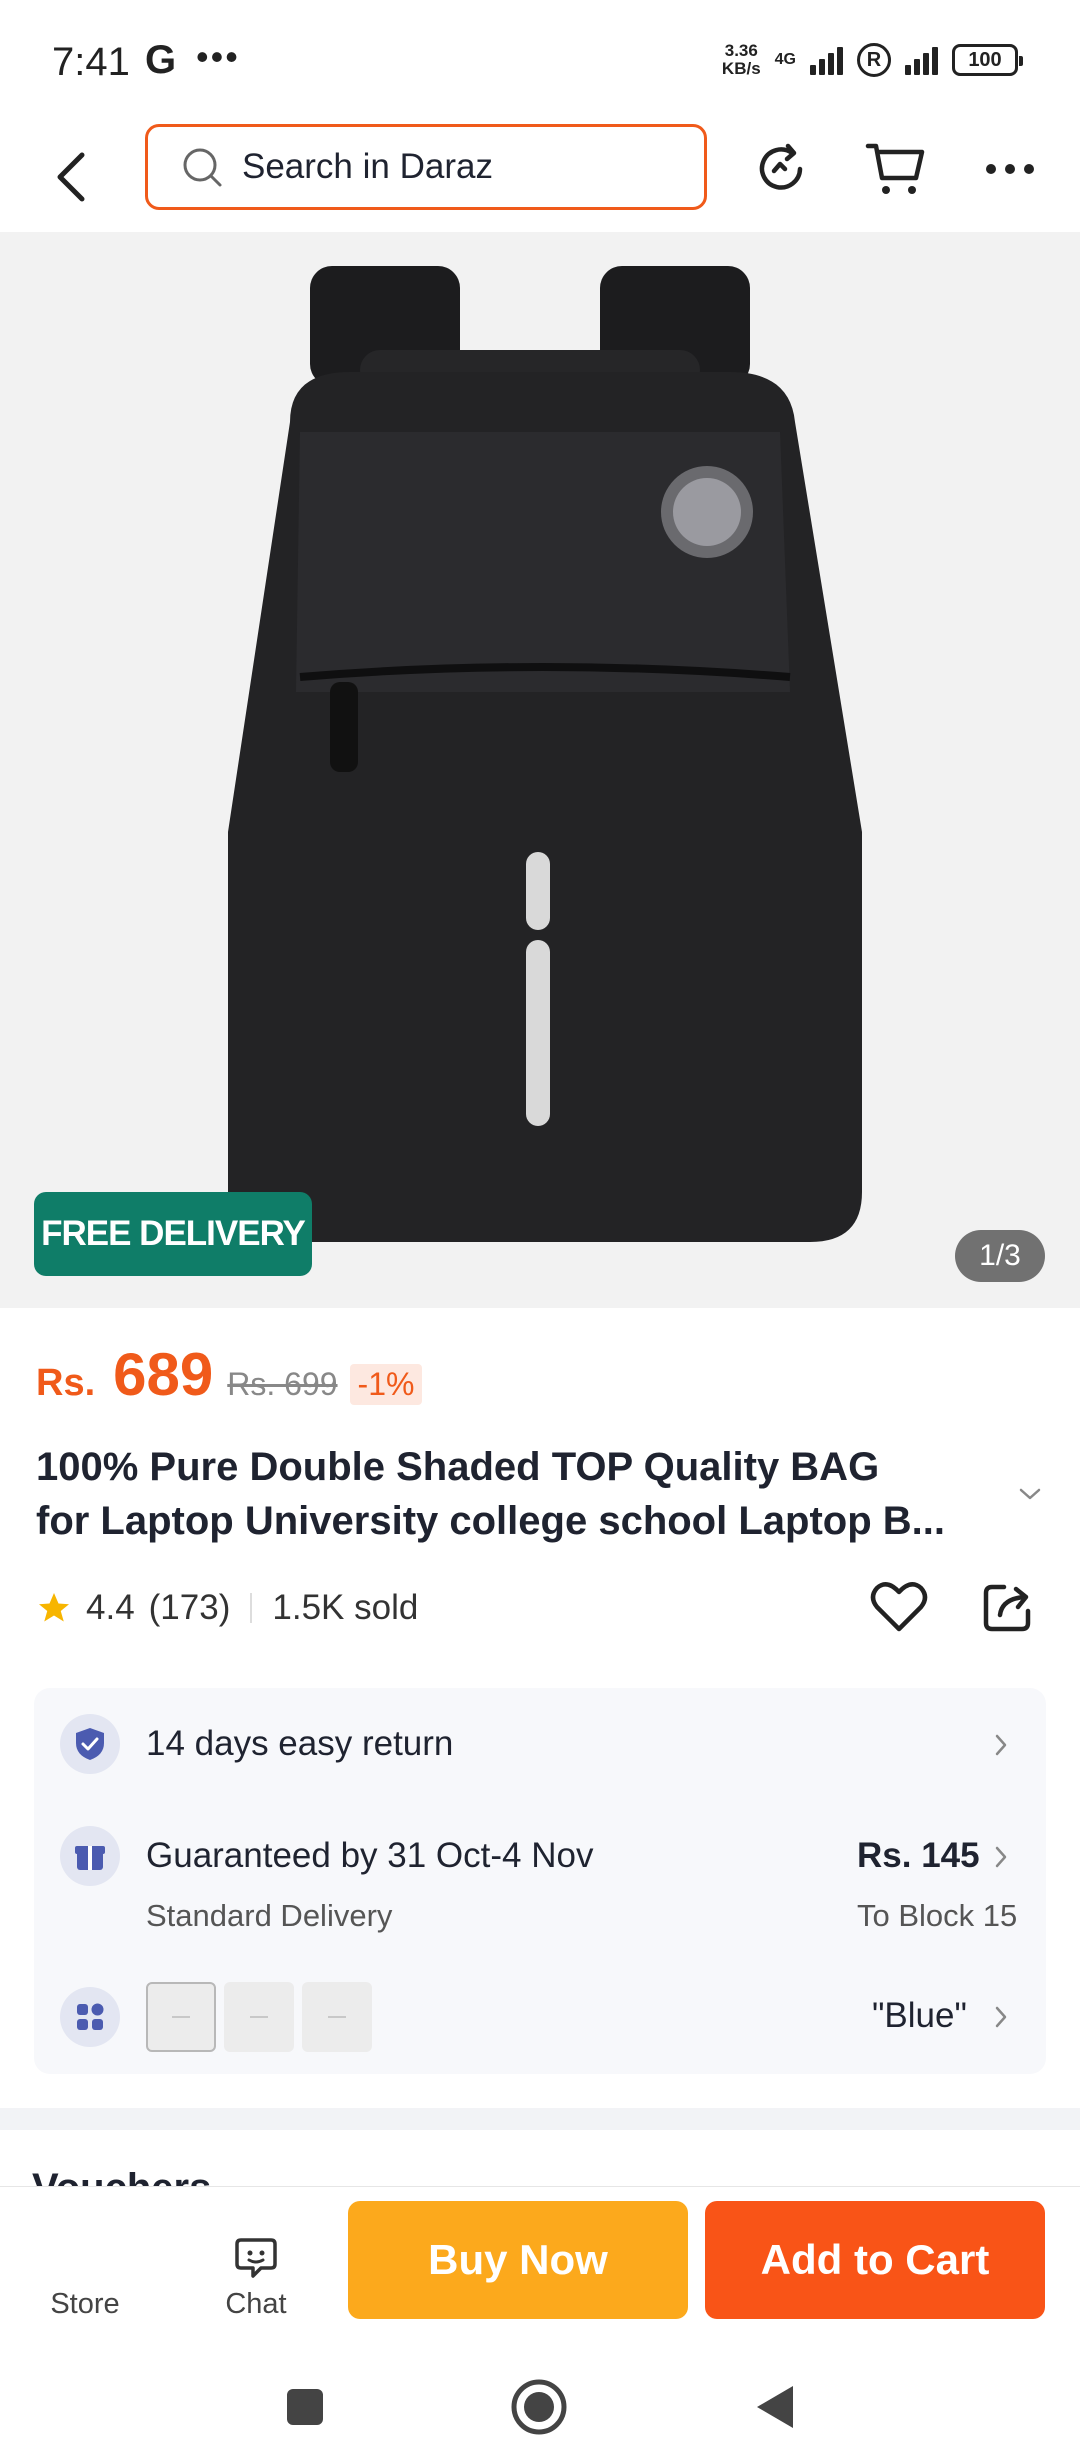 The height and width of the screenshot is (2460, 1080). Describe the element at coordinates (218, 56) in the screenshot. I see `more-notifications-icon: •••` at that location.